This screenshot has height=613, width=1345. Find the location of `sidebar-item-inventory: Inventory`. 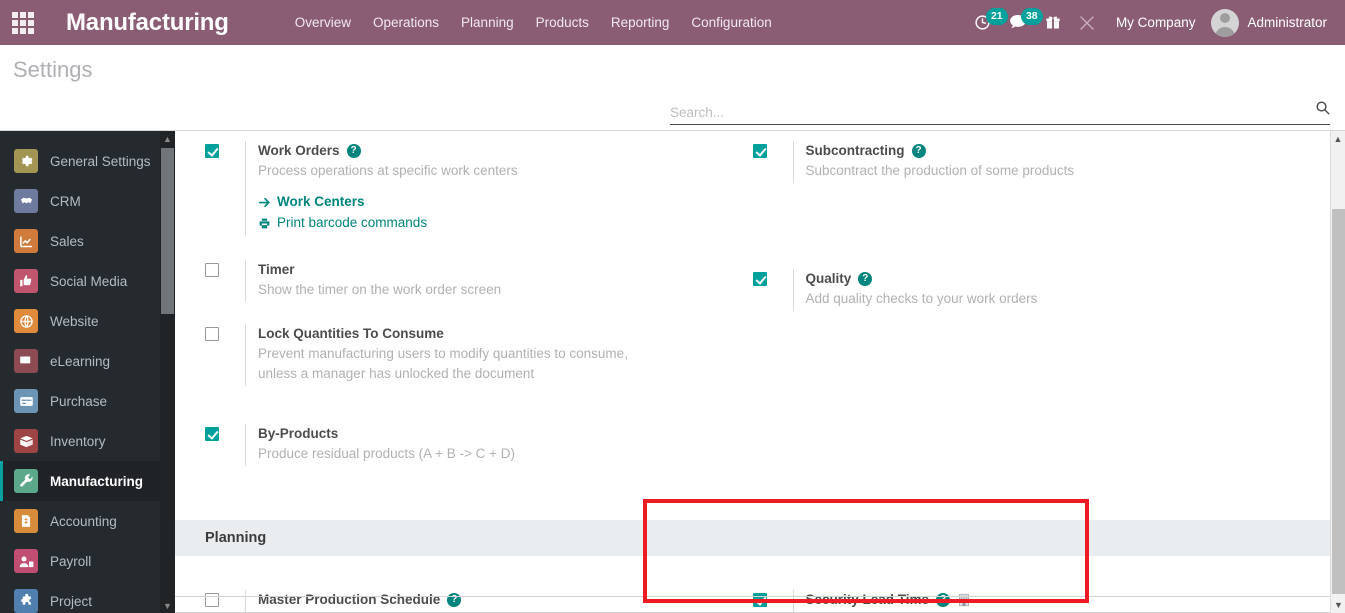

sidebar-item-inventory: Inventory is located at coordinates (87, 441).